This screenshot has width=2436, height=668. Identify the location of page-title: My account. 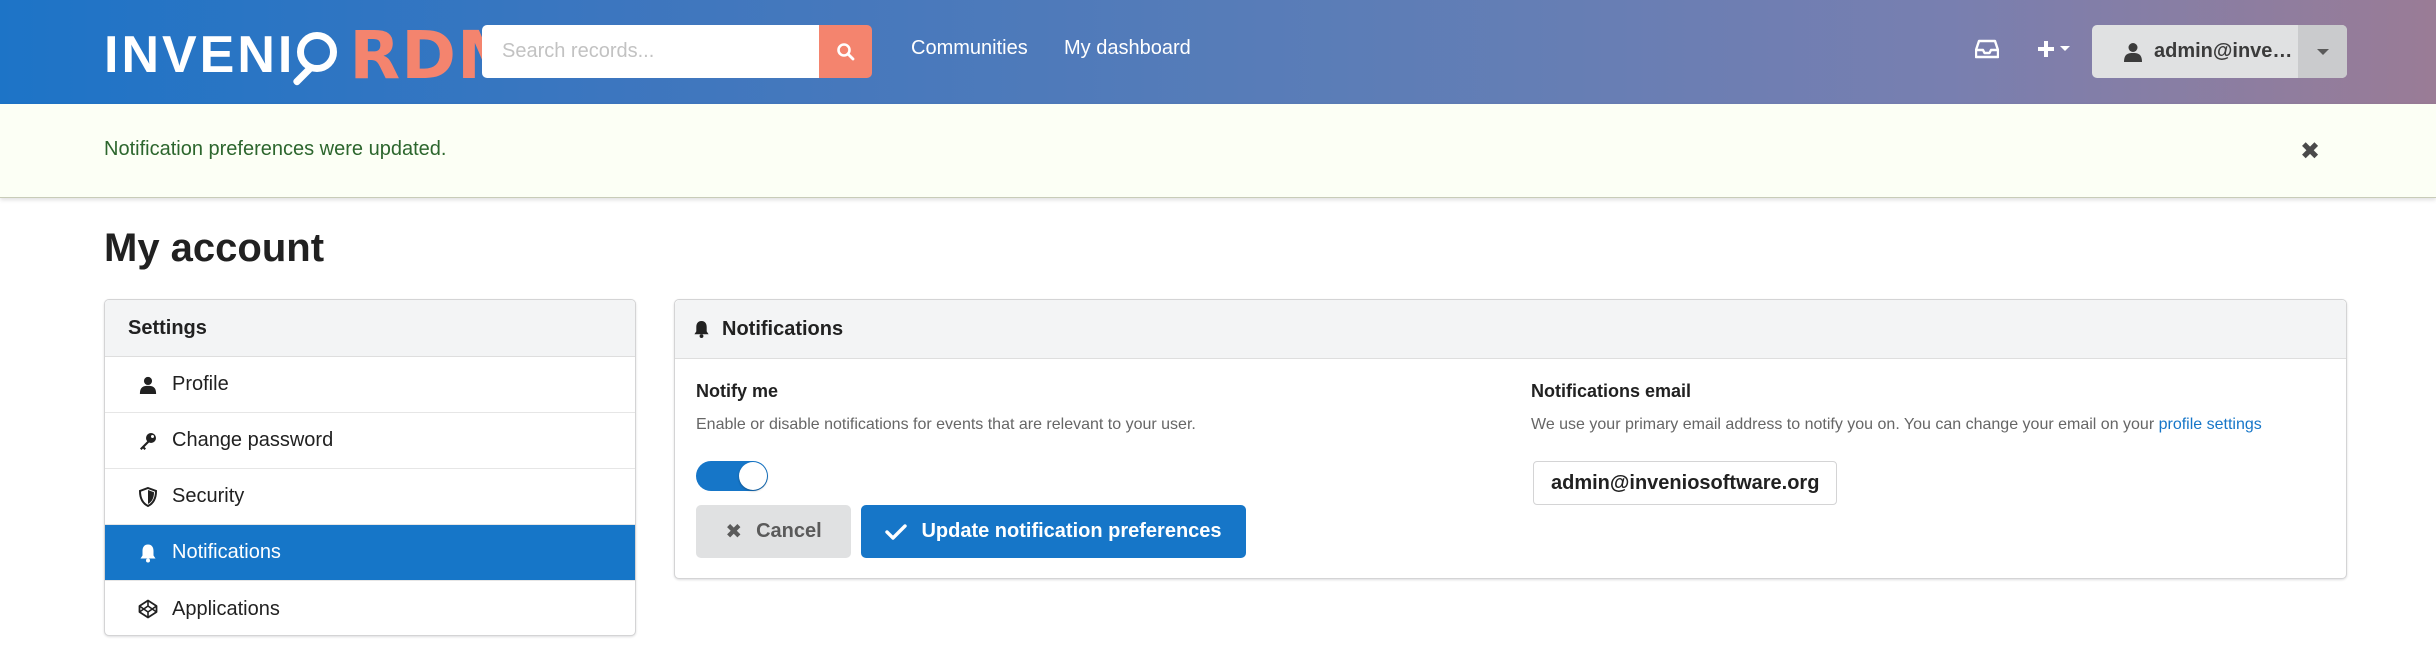
(214, 248).